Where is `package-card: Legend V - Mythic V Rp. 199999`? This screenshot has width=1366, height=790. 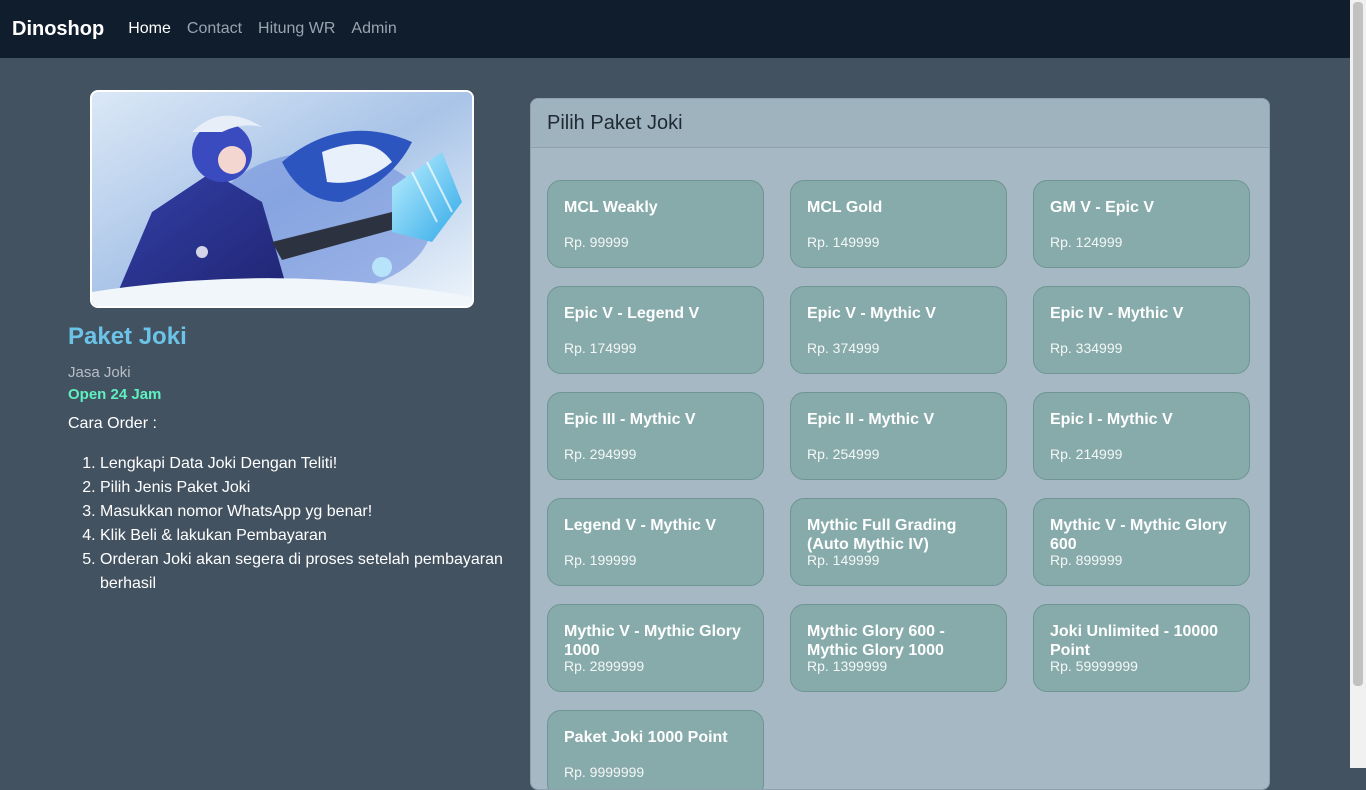 package-card: Legend V - Mythic V Rp. 199999 is located at coordinates (655, 542).